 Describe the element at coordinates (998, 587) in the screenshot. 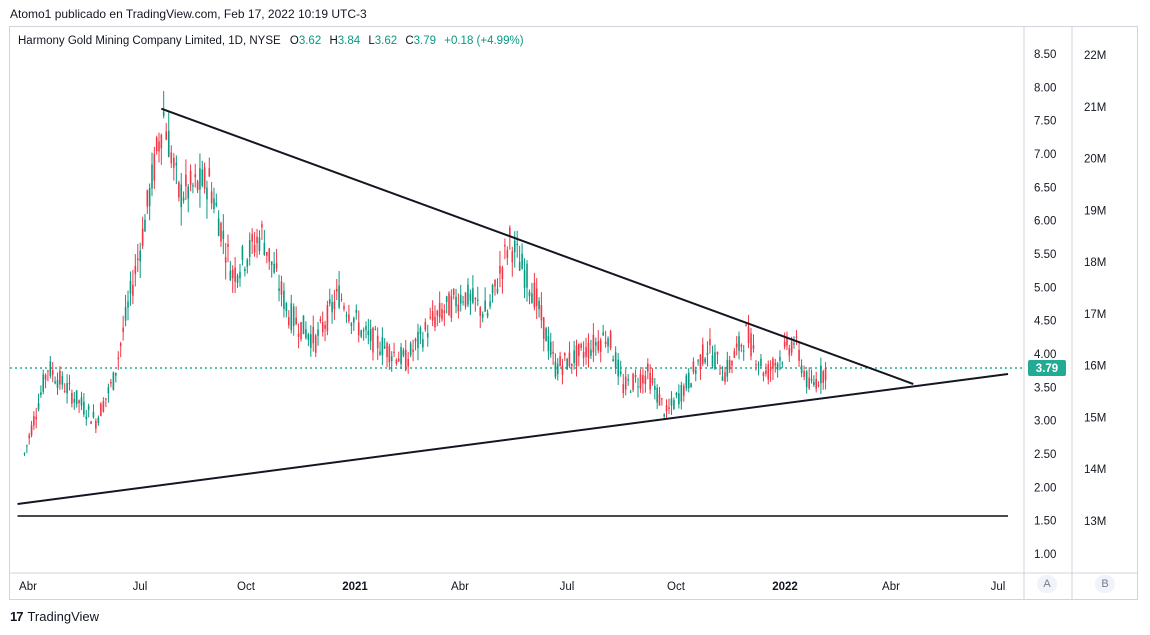

I see `time-tick-label: Jul` at that location.